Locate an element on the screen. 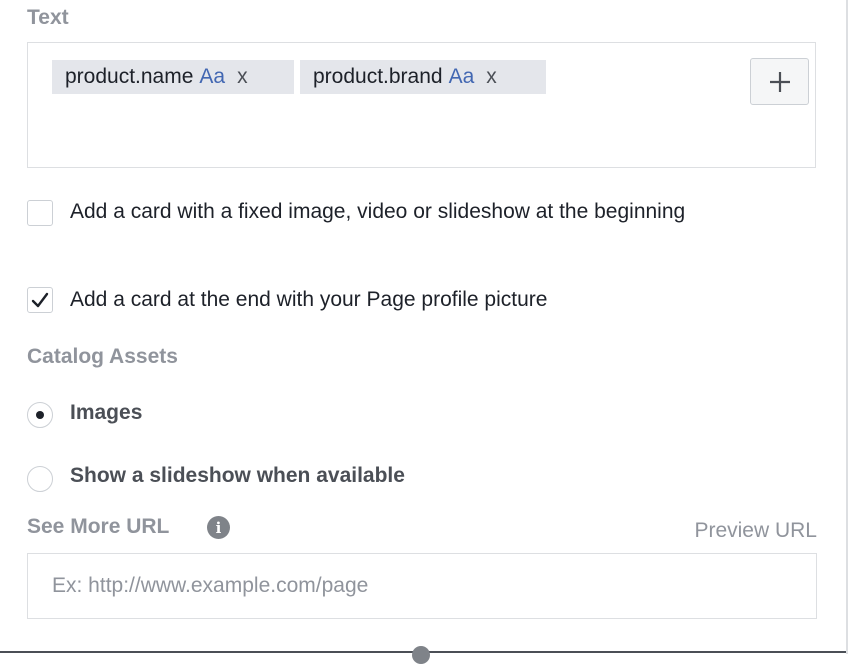 The width and height of the screenshot is (858, 664). slideshow-radio is located at coordinates (40, 479).